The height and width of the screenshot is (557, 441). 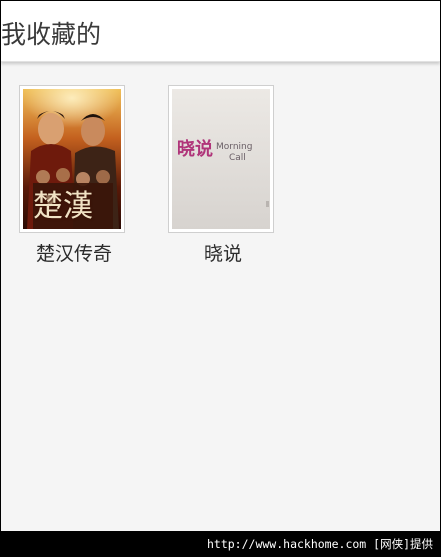 I want to click on poster-image: 楚漢, so click(x=72, y=159).